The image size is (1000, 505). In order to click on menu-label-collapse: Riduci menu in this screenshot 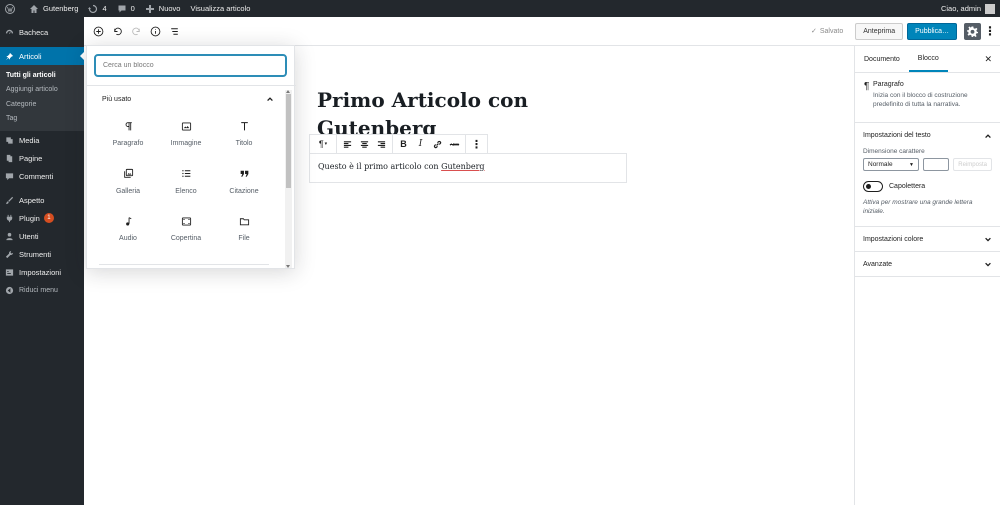, I will do `click(38, 290)`.